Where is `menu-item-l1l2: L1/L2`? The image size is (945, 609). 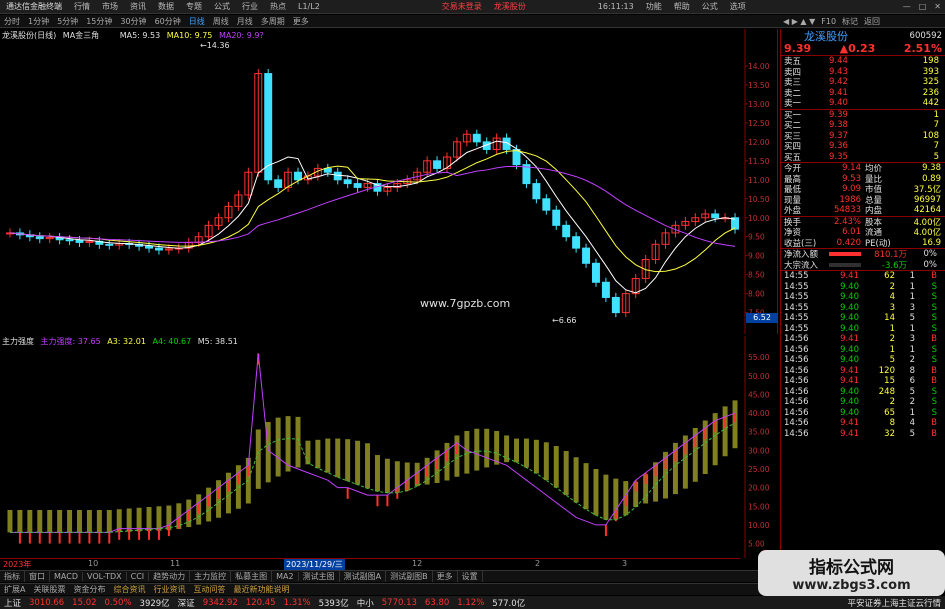
menu-item-l1l2: L1/L2 is located at coordinates (309, 6).